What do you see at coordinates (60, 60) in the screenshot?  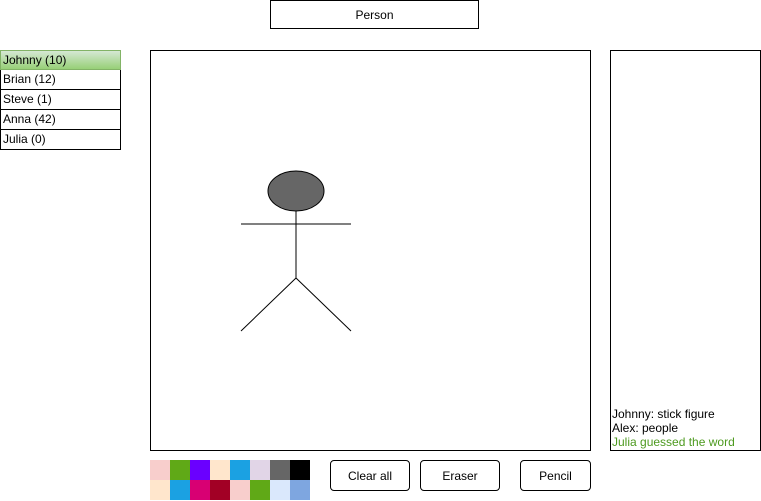 I see `player-item: Johnny (10)` at bounding box center [60, 60].